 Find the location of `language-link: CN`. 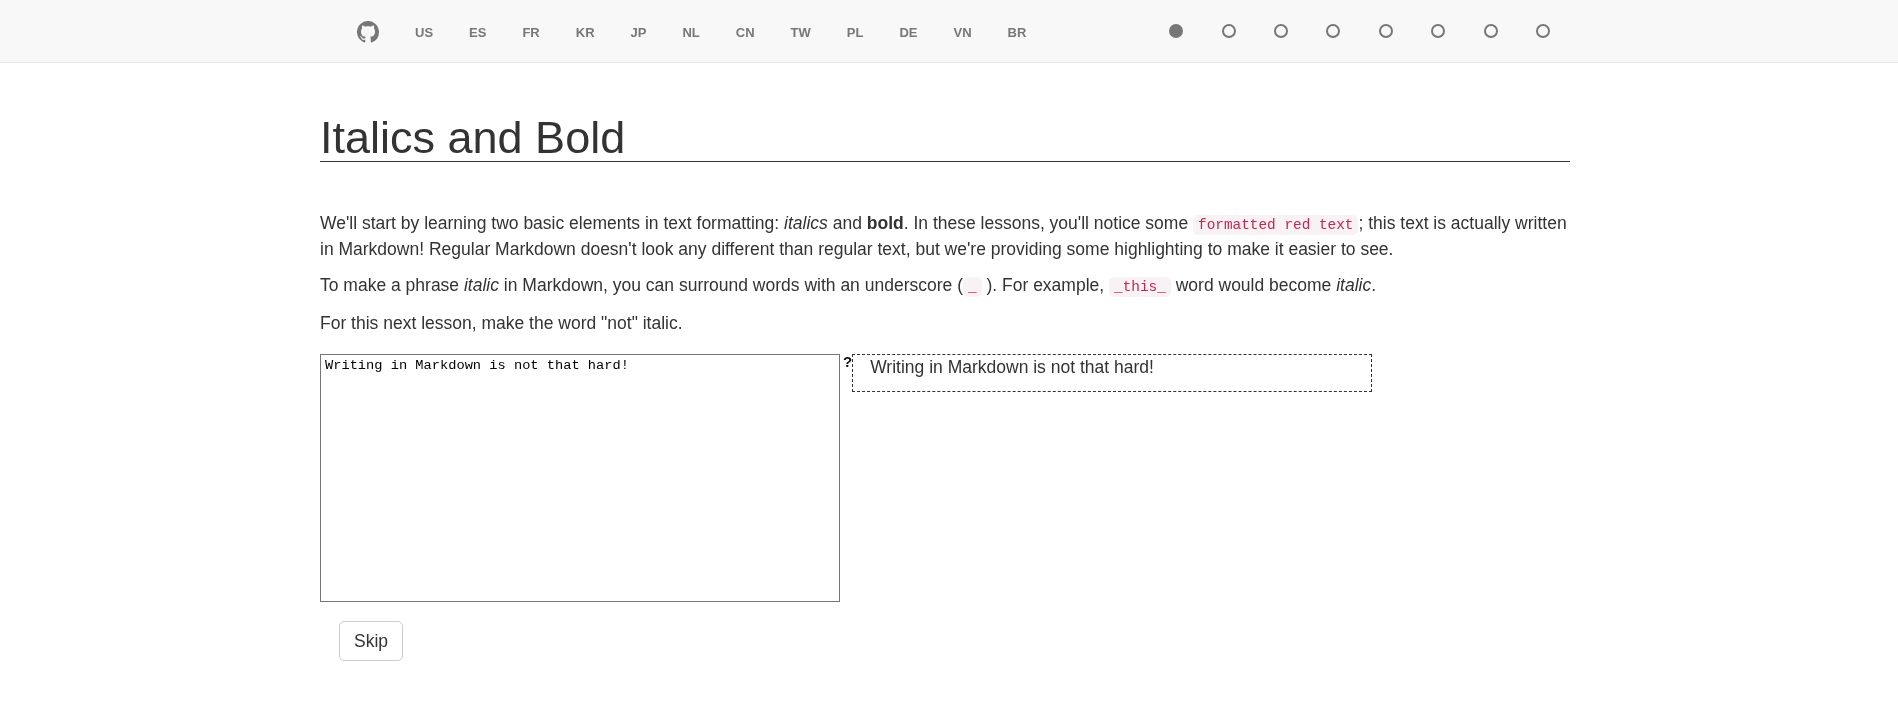

language-link: CN is located at coordinates (745, 33).